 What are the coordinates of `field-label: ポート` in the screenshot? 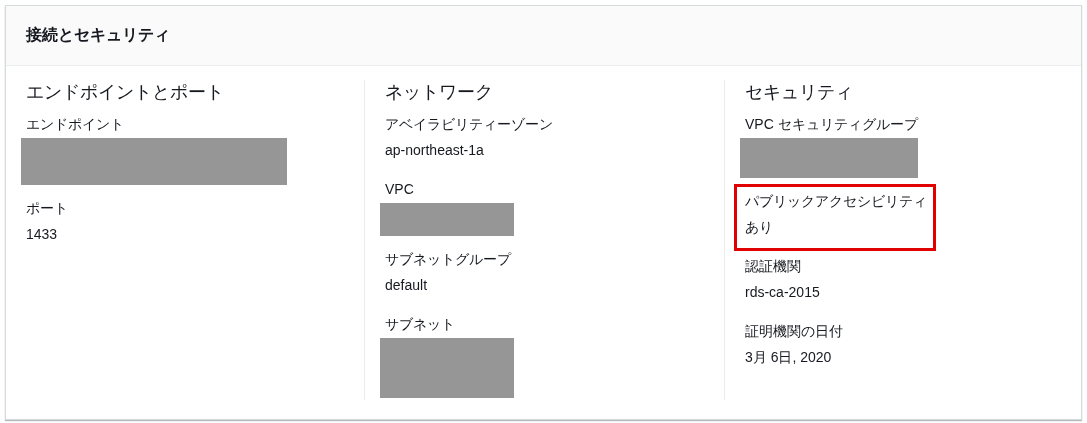 It's located at (47, 208).